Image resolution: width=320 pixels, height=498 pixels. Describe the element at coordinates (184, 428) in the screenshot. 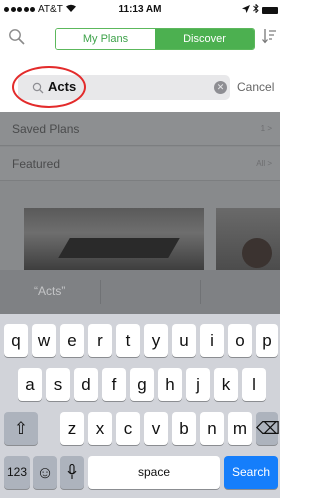

I see `key-b: b` at that location.